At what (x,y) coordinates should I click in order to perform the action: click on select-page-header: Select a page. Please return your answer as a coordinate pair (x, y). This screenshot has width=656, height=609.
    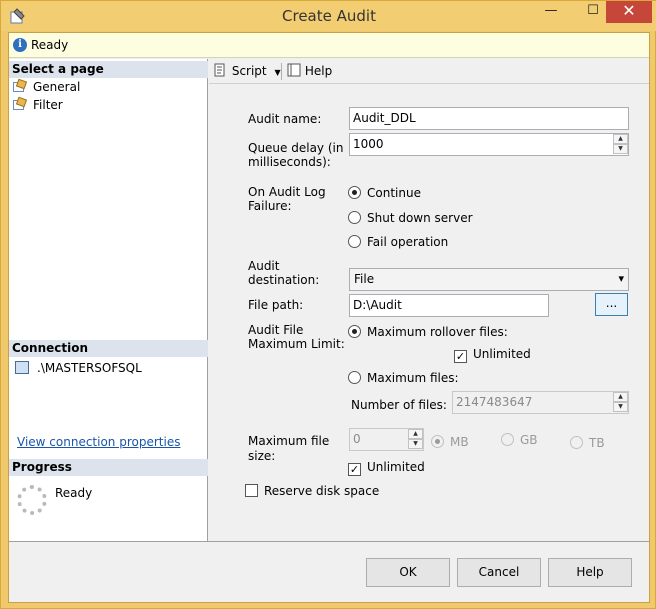
    Looking at the image, I should click on (108, 69).